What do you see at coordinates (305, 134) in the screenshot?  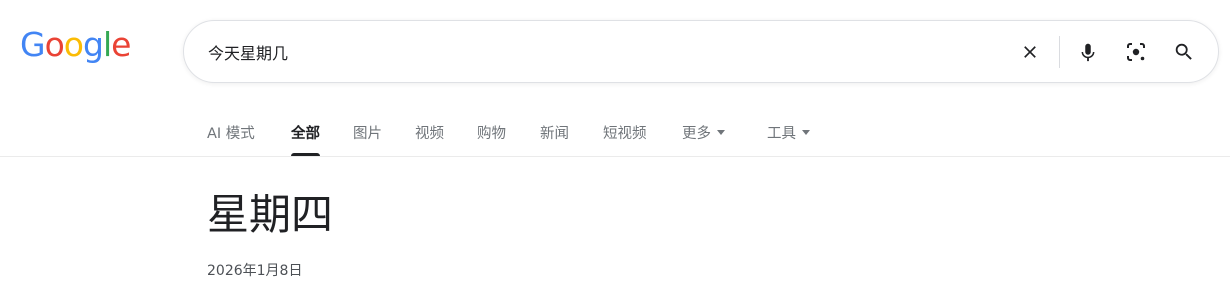 I see `tab-label: 全部` at bounding box center [305, 134].